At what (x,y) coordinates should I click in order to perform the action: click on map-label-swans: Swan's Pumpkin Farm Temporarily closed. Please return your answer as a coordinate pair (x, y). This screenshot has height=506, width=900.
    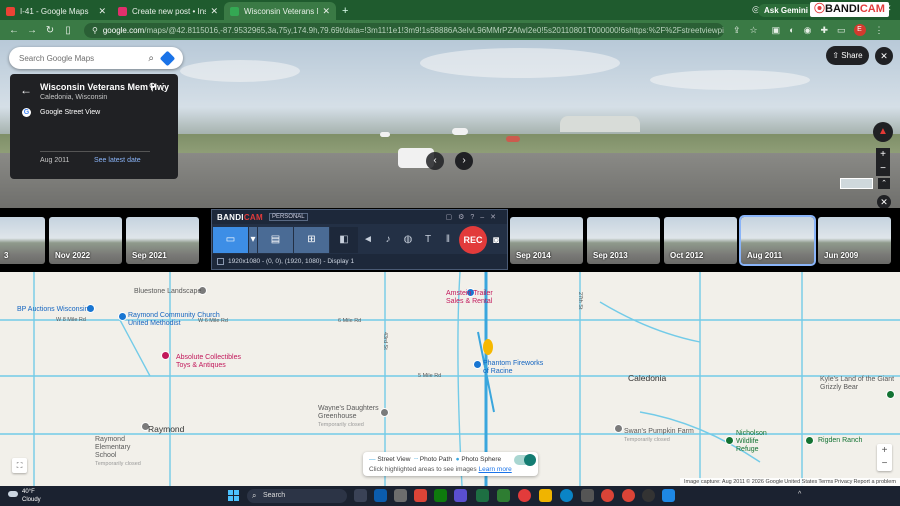
    Looking at the image, I should click on (659, 436).